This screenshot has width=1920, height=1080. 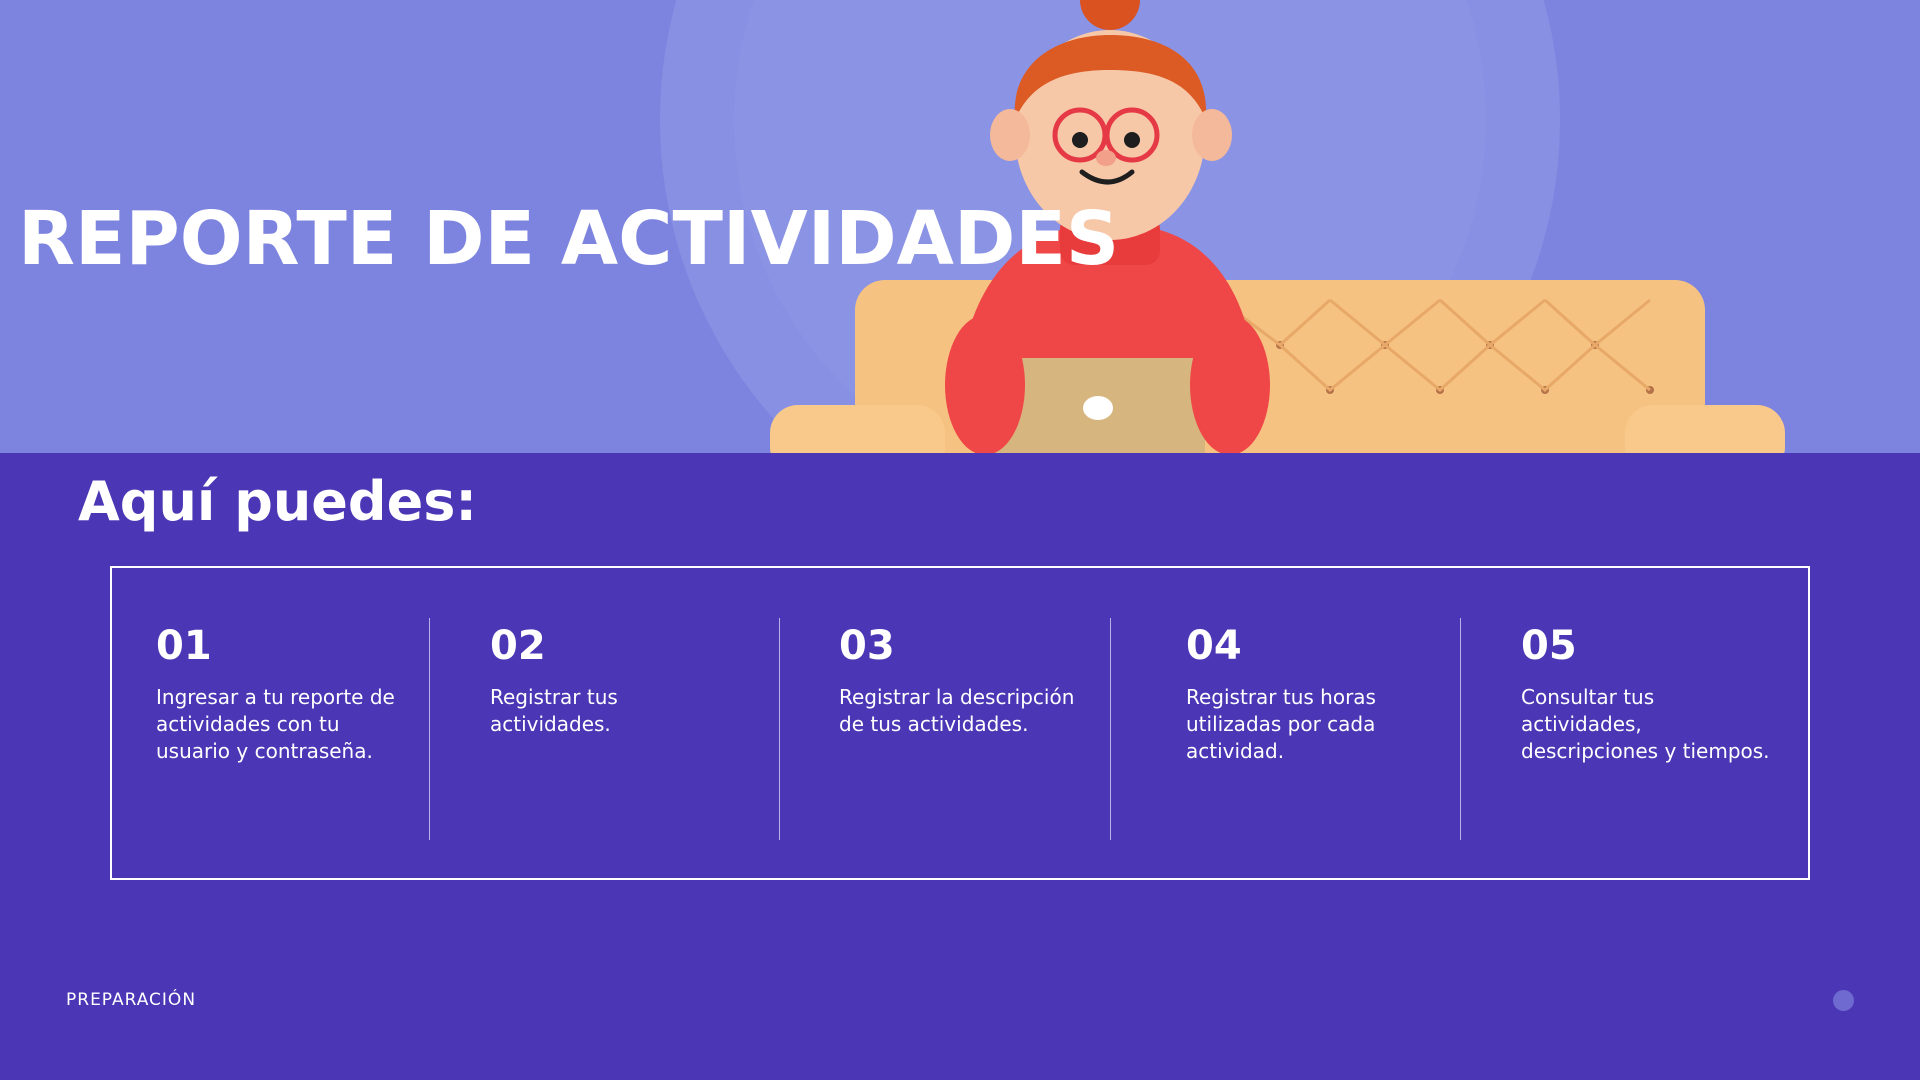 I want to click on left-ear, so click(x=1010, y=135).